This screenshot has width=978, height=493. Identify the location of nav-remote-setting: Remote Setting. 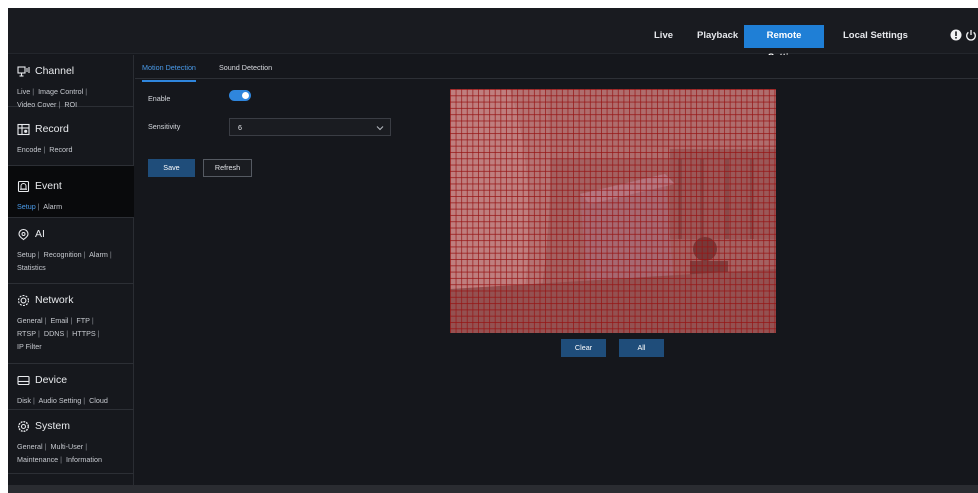
(784, 44).